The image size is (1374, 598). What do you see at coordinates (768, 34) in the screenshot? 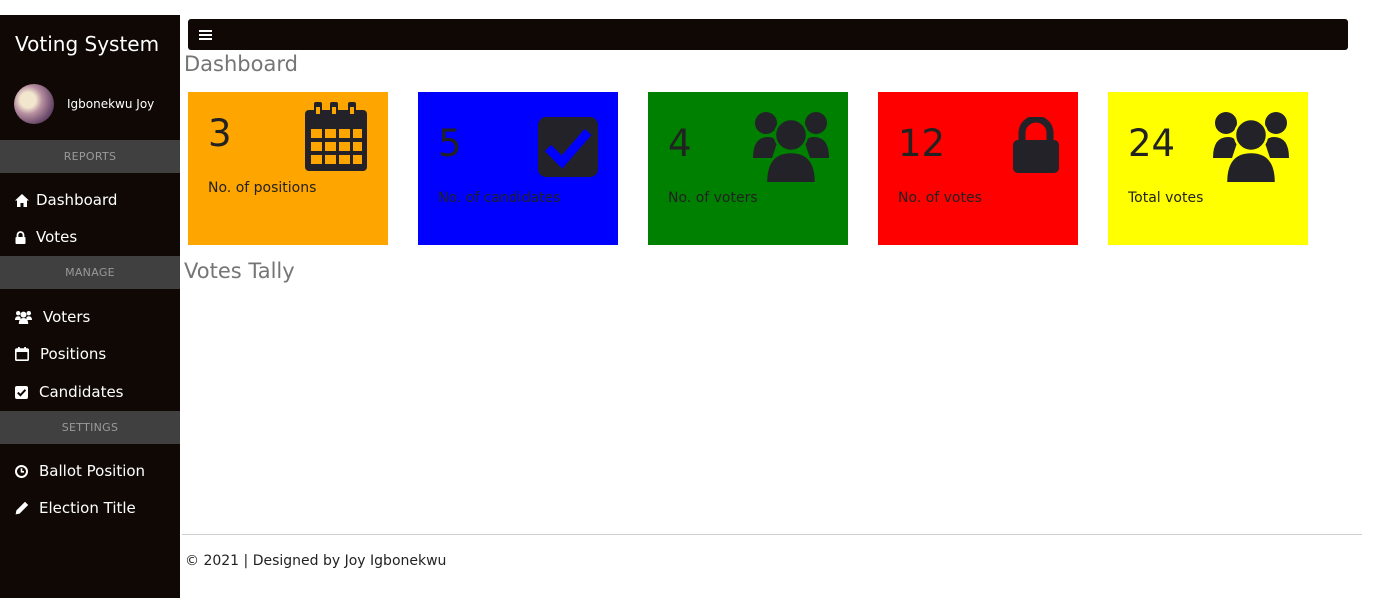
I see `top-navbar` at bounding box center [768, 34].